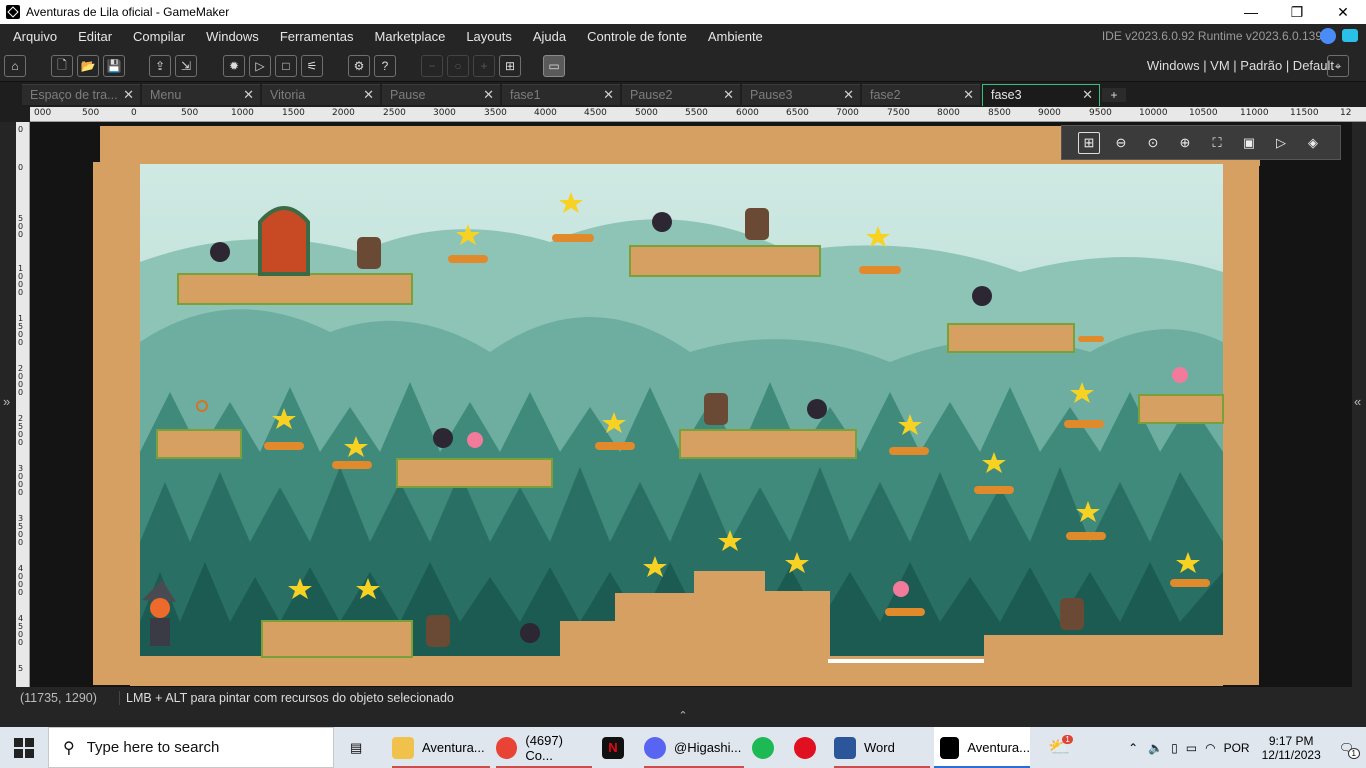  Describe the element at coordinates (1210, 748) in the screenshot. I see `wifi-icon: ◠` at that location.